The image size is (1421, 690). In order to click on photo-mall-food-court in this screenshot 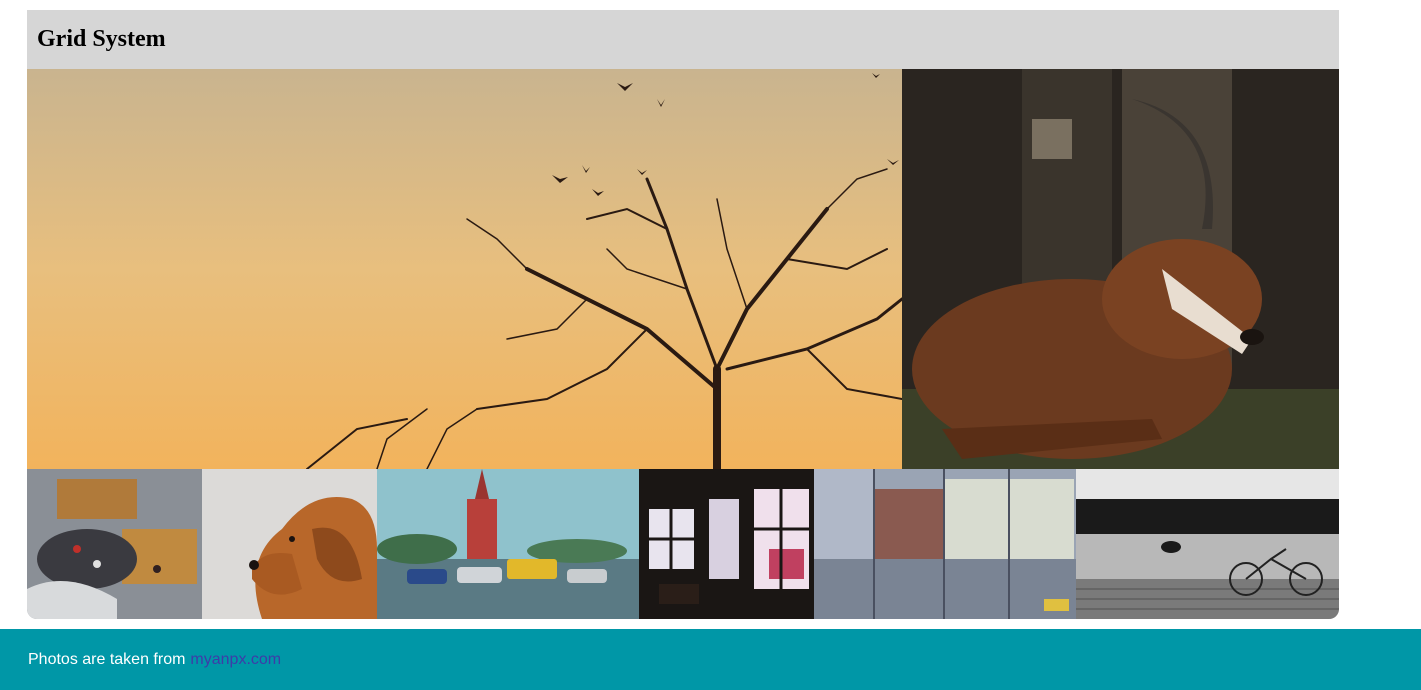, I will do `click(114, 544)`.